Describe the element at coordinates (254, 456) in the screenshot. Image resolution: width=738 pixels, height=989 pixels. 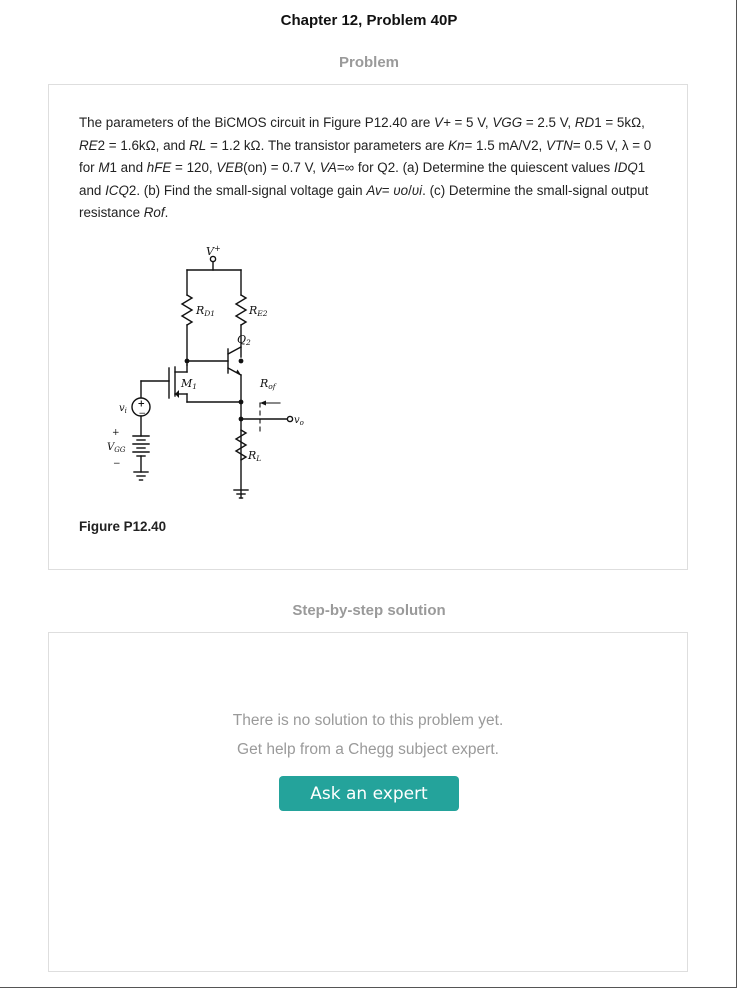
I see `rl-label: RL` at that location.